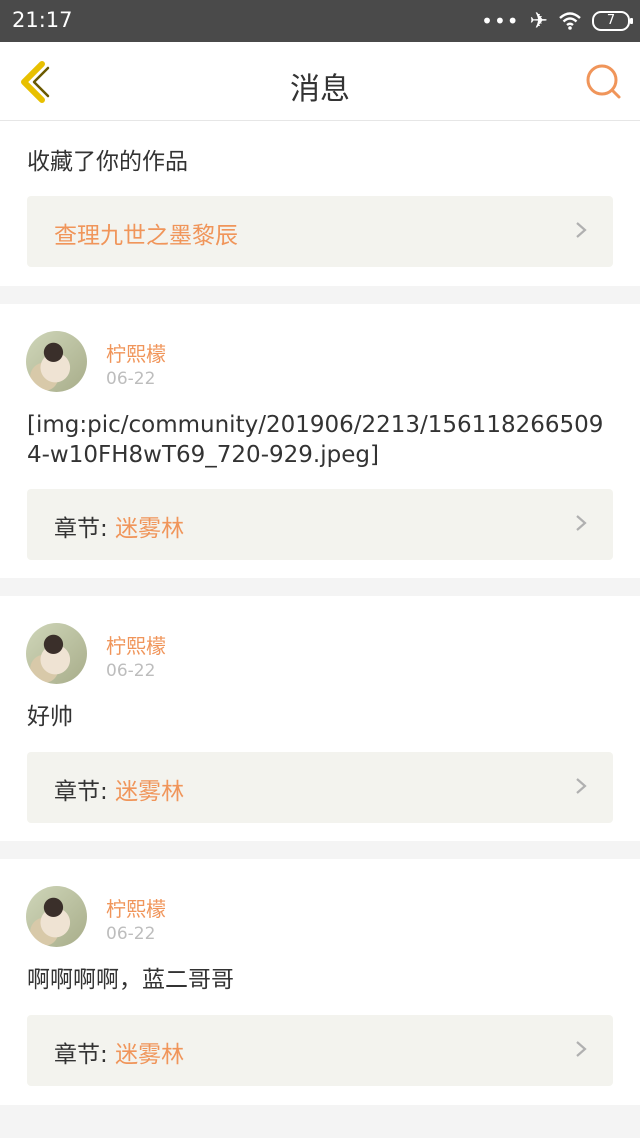 The width and height of the screenshot is (640, 1138). Describe the element at coordinates (320, 89) in the screenshot. I see `page-title: 消息` at that location.